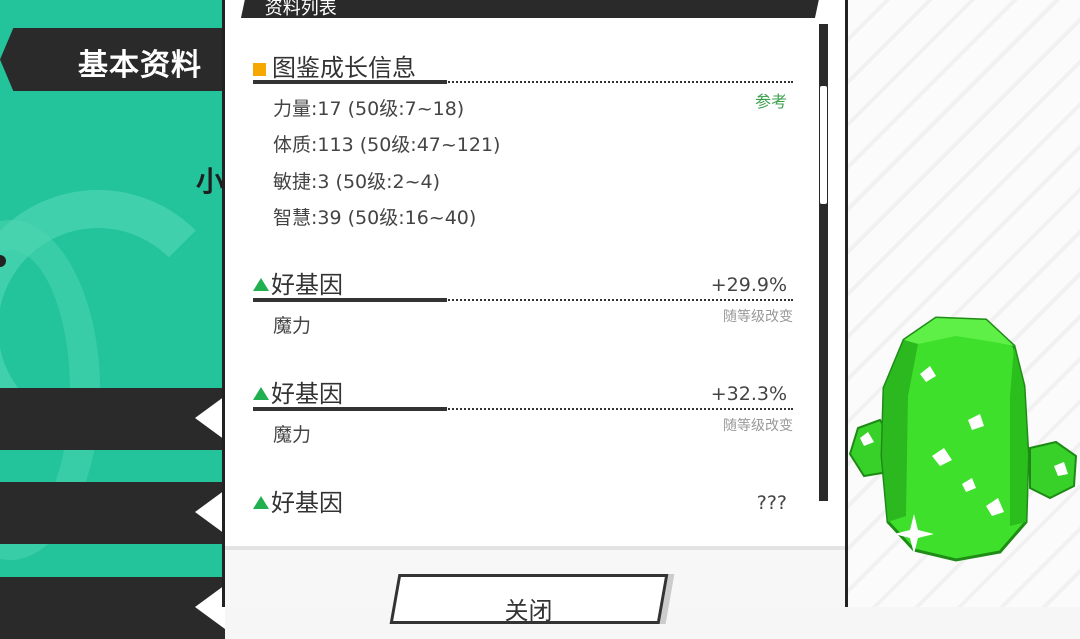 The height and width of the screenshot is (639, 1080). Describe the element at coordinates (771, 503) in the screenshot. I see `gene-value: ???` at that location.